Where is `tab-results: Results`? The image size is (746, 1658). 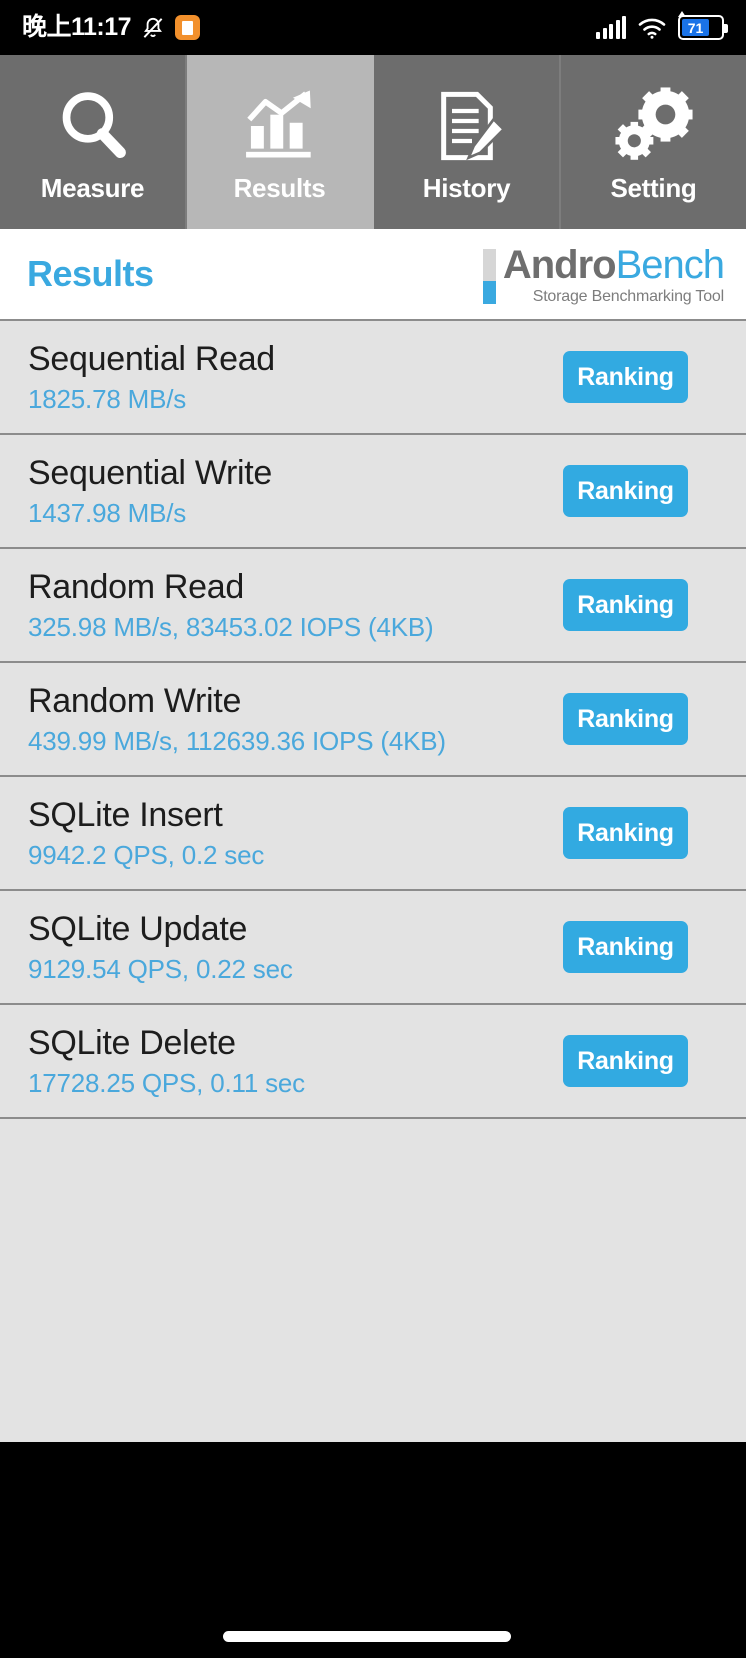 tab-results: Results is located at coordinates (280, 142).